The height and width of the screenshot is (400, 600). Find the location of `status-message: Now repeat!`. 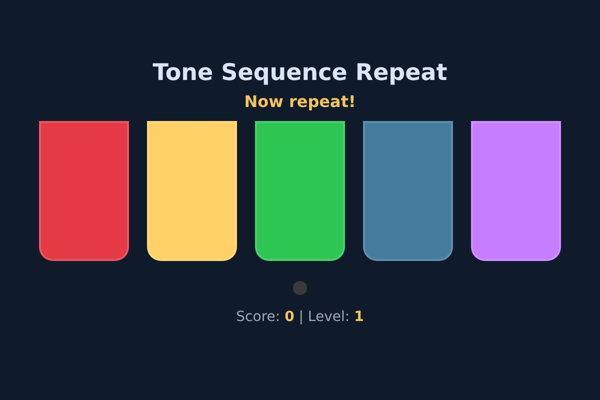

status-message: Now repeat! is located at coordinates (300, 102).